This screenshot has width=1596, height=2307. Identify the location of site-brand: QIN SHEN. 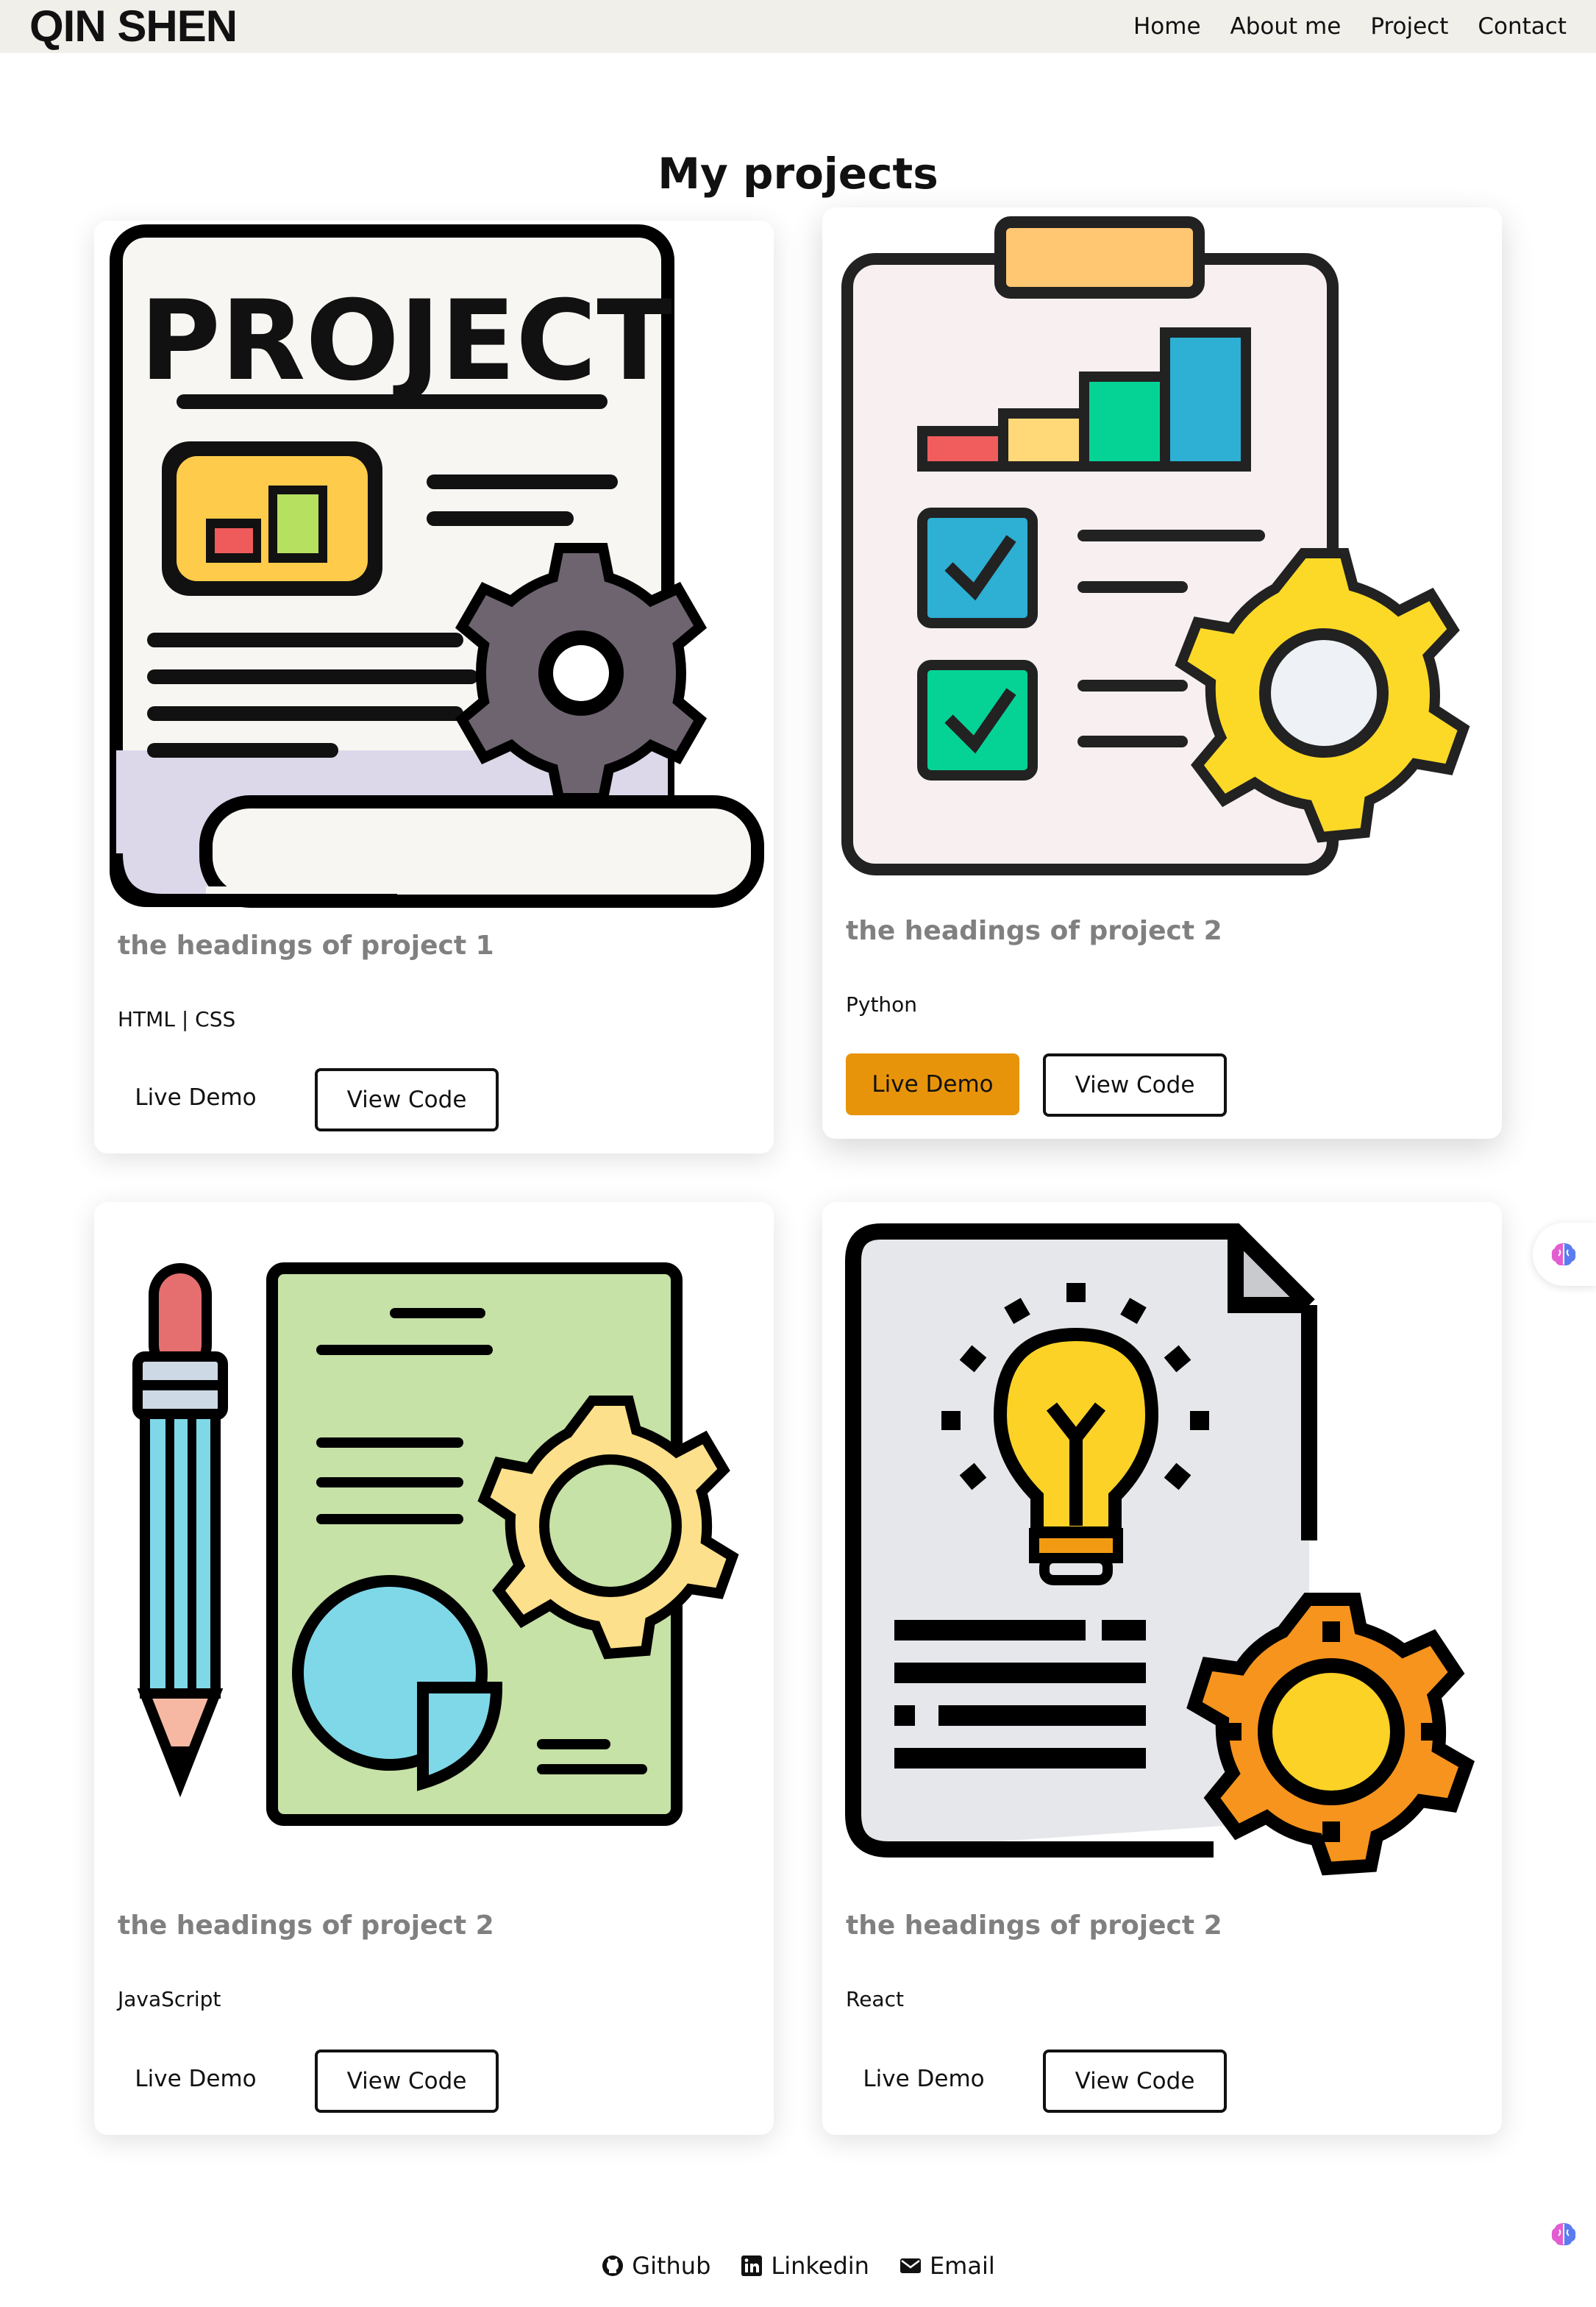
(133, 26).